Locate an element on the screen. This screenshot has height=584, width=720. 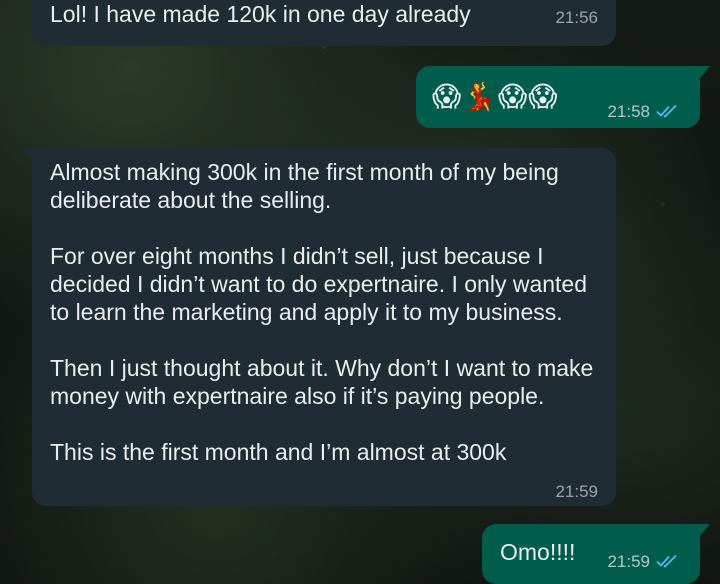
message-time: 21:56 is located at coordinates (576, 17).